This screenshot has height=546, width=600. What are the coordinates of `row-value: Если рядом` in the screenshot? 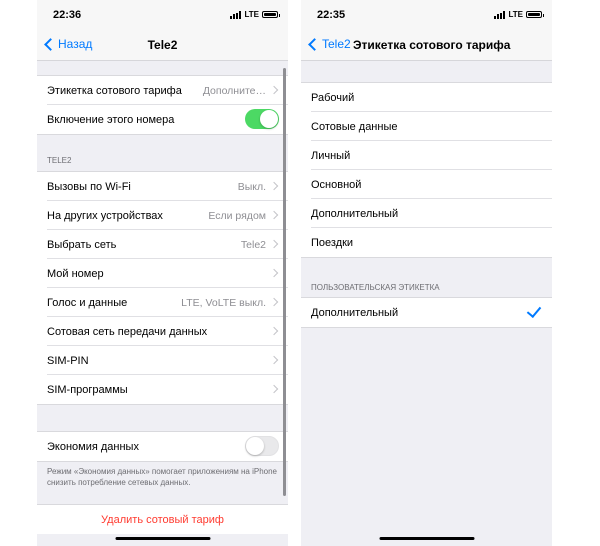 It's located at (237, 215).